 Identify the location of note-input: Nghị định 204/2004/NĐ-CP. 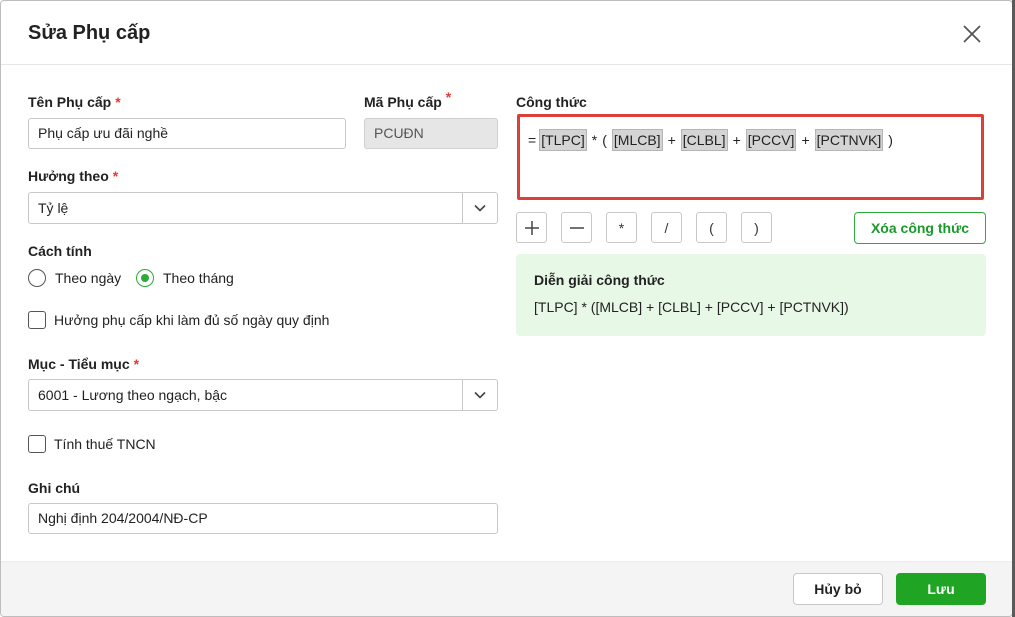
(263, 518).